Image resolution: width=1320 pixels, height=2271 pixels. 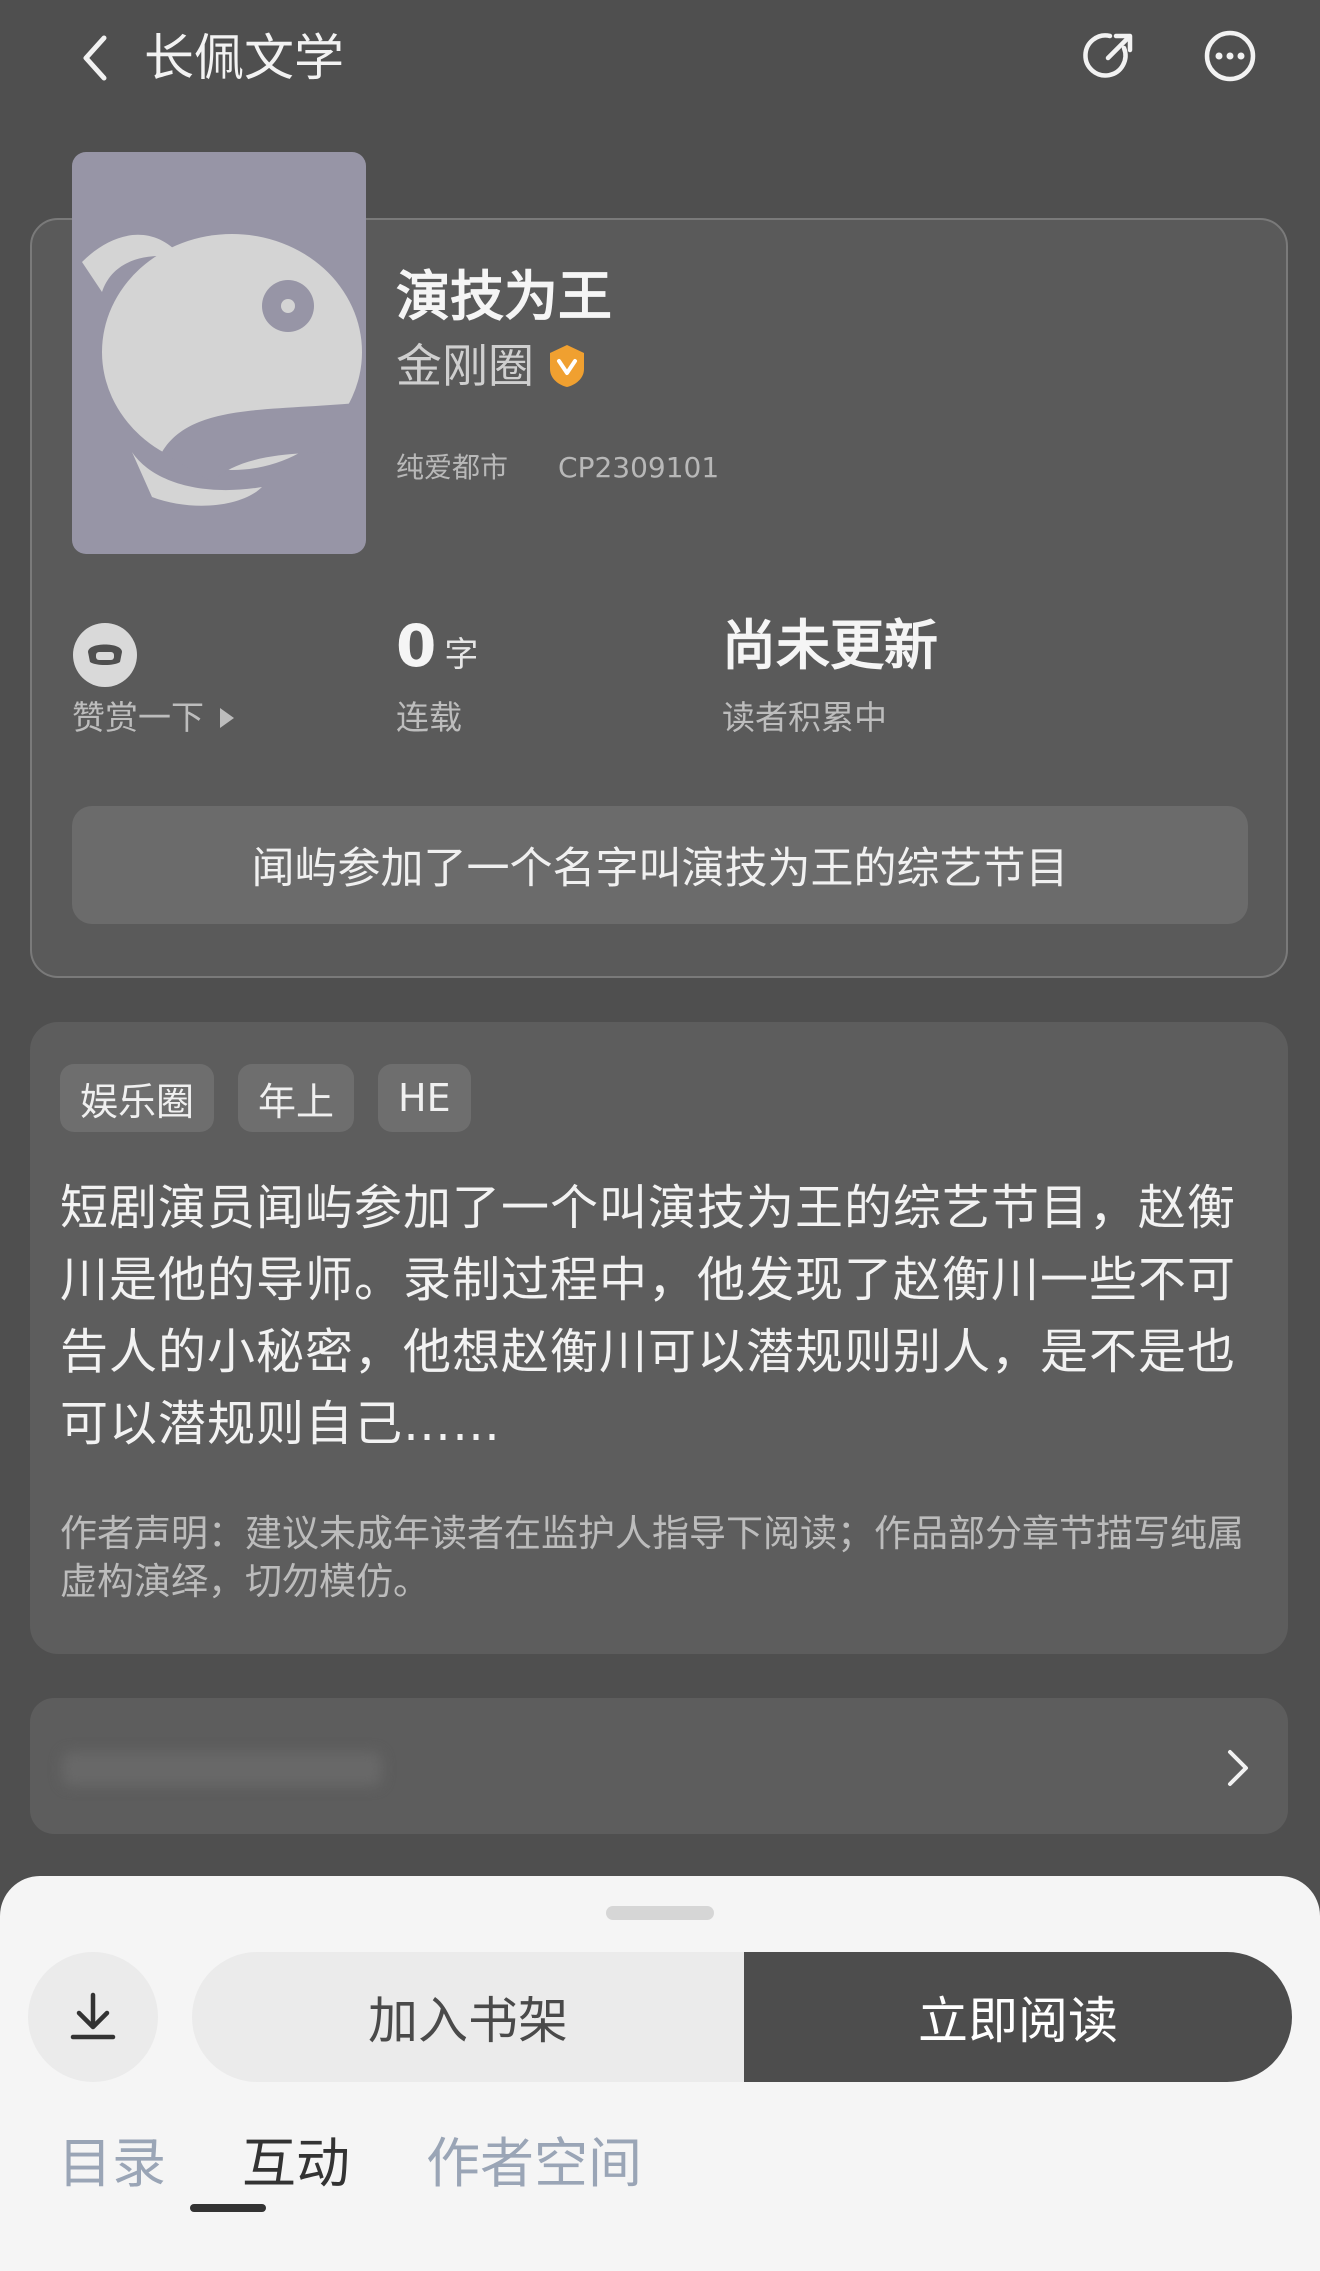 What do you see at coordinates (830, 645) in the screenshot?
I see `update-status: 尚未更新` at bounding box center [830, 645].